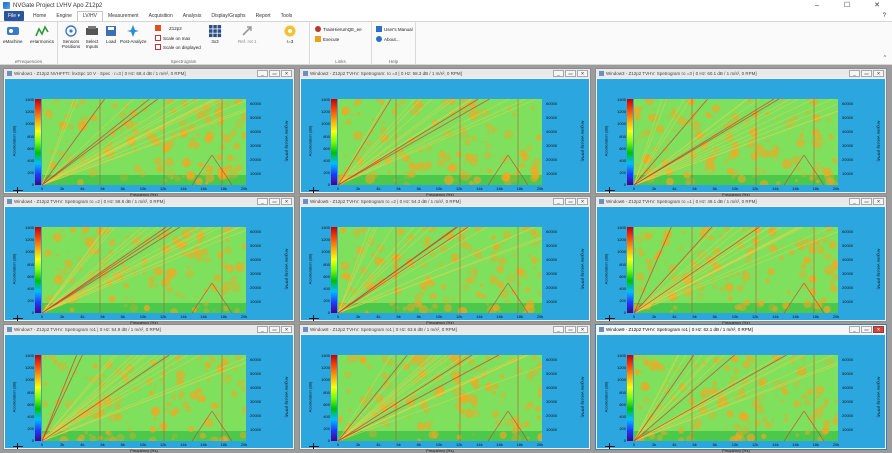 This screenshot has height=453, width=892. What do you see at coordinates (111, 34) in the screenshot?
I see `load-button: Load` at bounding box center [111, 34].